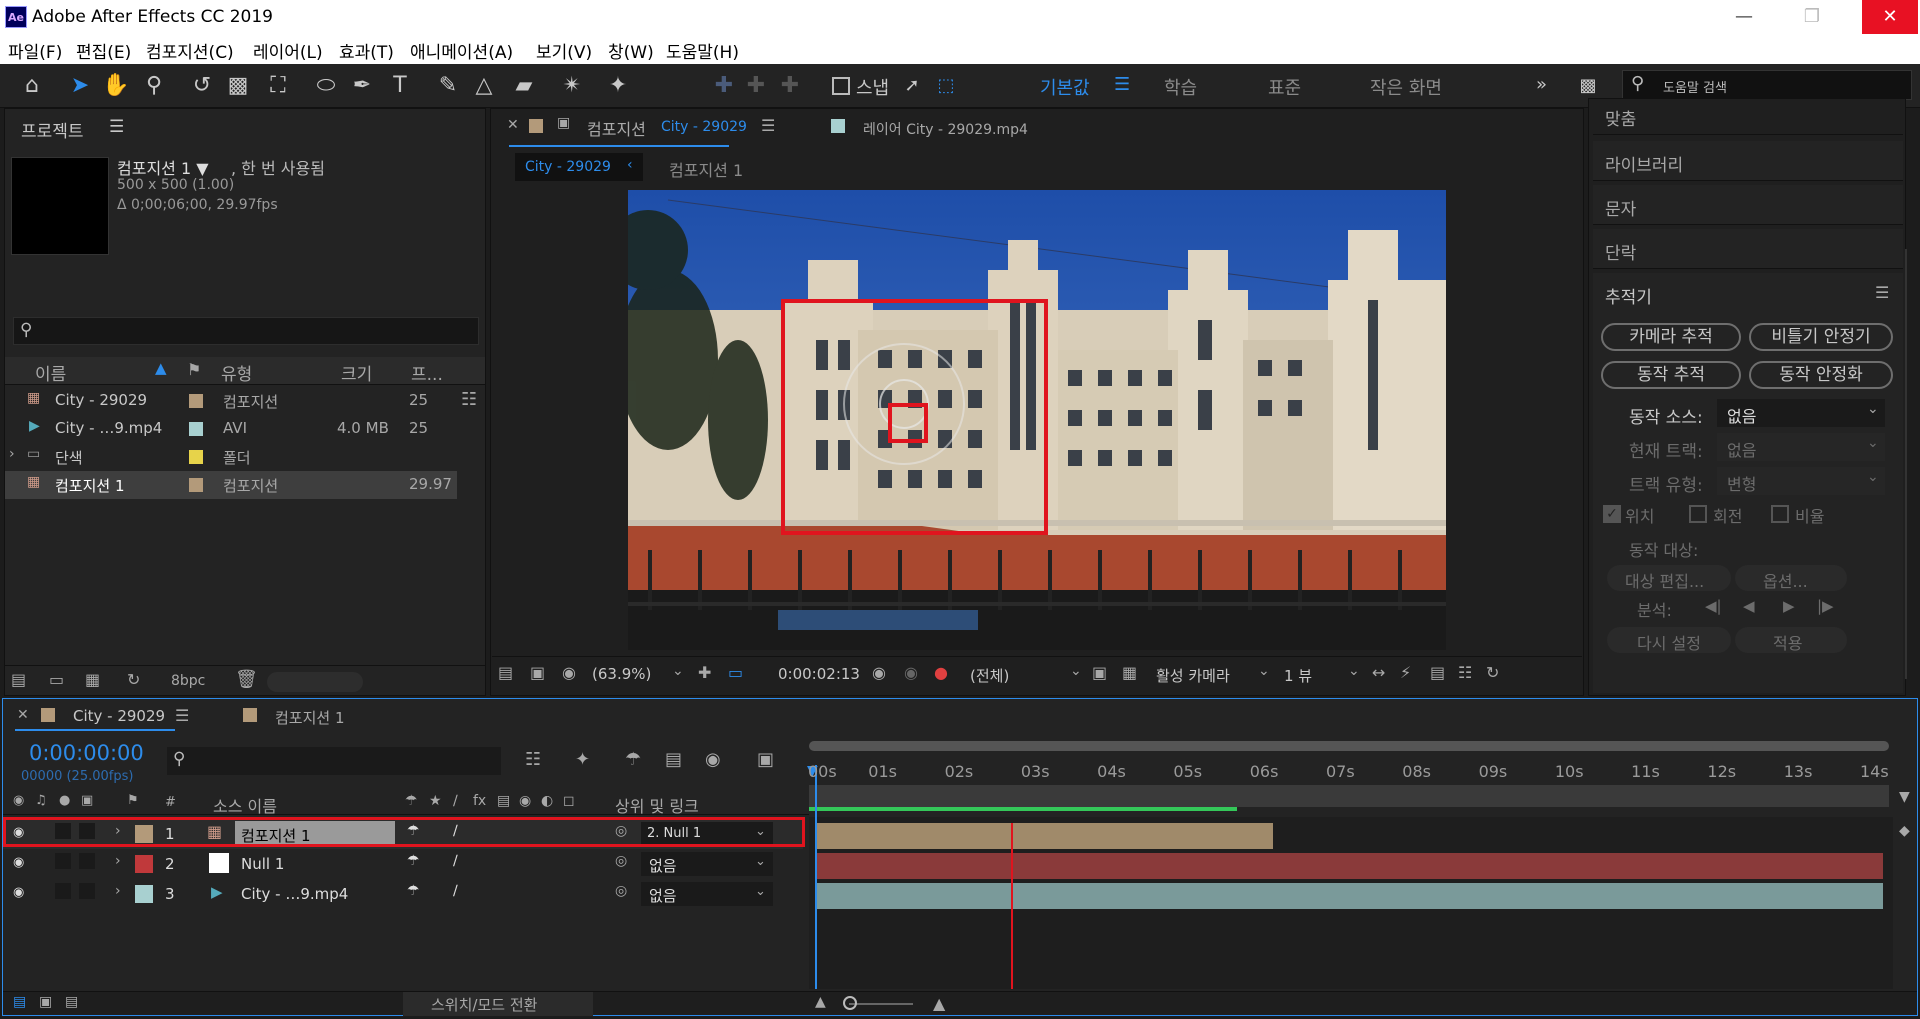 The image size is (1920, 1019). Describe the element at coordinates (569, 801) in the screenshot. I see `3d-switch-icon: ◻` at that location.